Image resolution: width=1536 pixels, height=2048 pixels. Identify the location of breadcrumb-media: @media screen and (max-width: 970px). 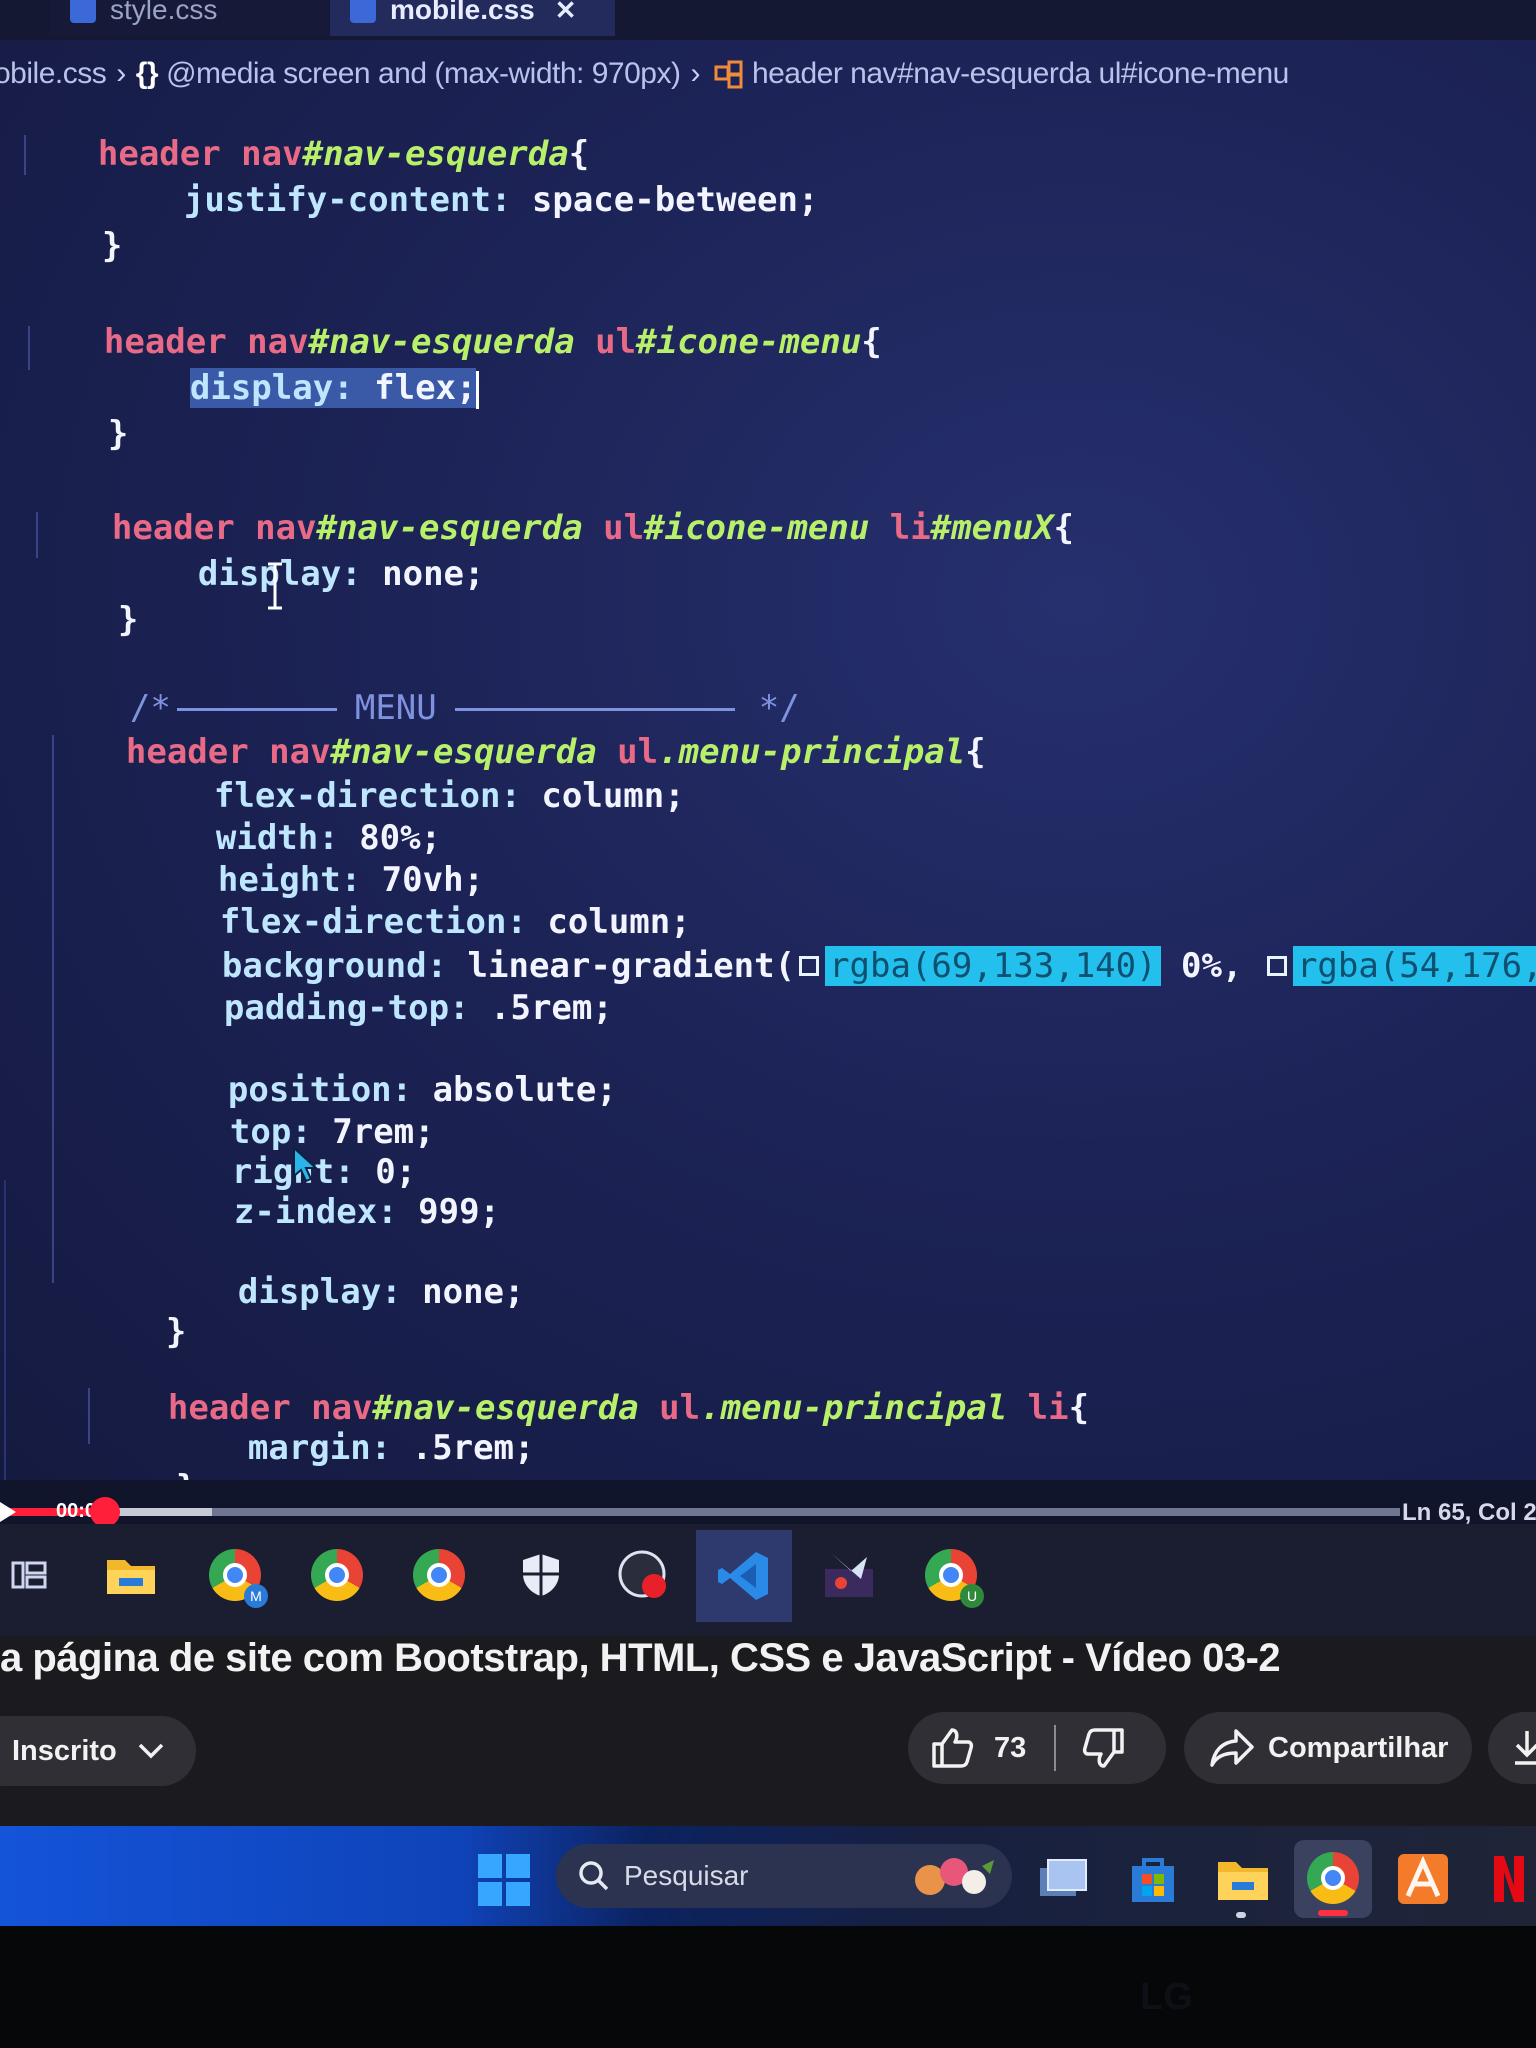
(423, 74).